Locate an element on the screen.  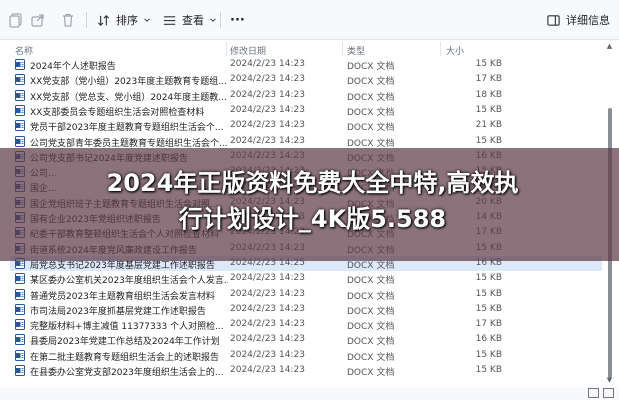
column-header-row: 名称 修改日期 类型 大小 is located at coordinates (310, 49).